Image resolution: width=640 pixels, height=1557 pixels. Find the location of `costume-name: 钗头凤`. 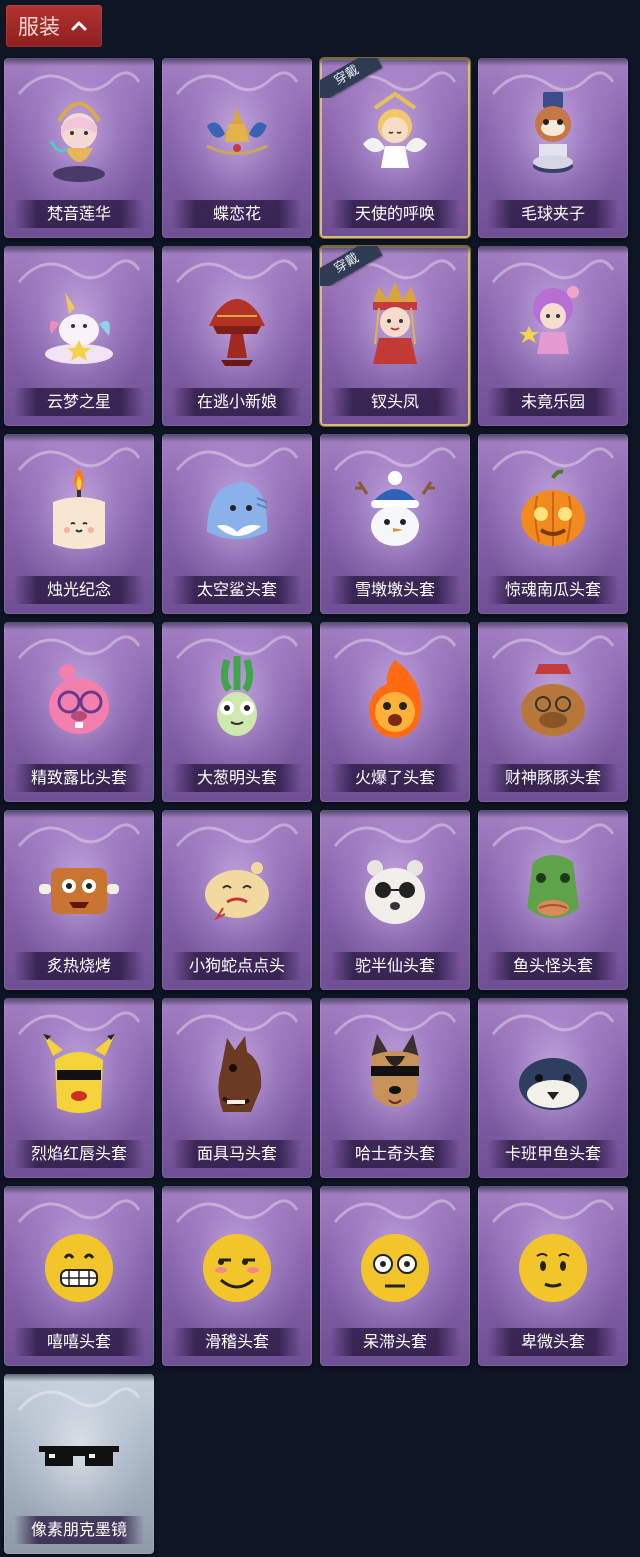

costume-name: 钗头凤 is located at coordinates (395, 402).